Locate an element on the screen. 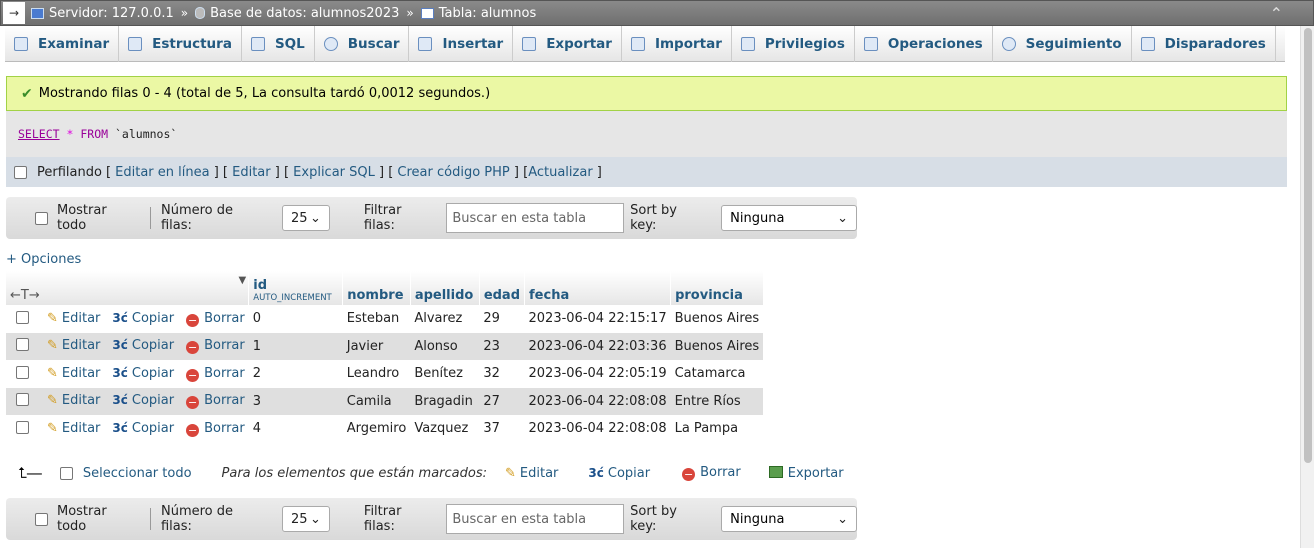 The width and height of the screenshot is (1314, 548). cell-provincia: Catamarca is located at coordinates (717, 374).